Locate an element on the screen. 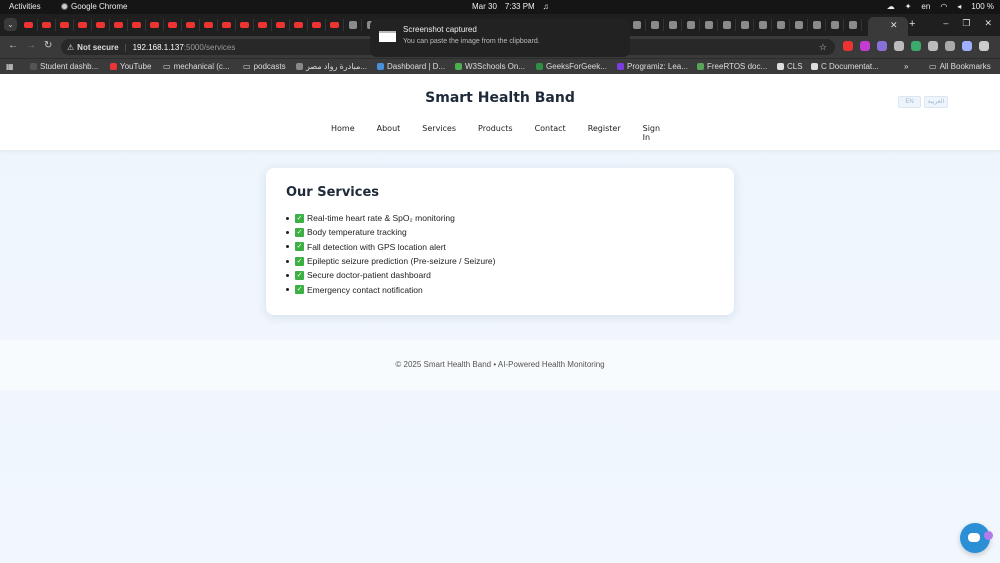 Image resolution: width=1000 pixels, height=563 pixels. bookmark-item: CLS is located at coordinates (790, 66).